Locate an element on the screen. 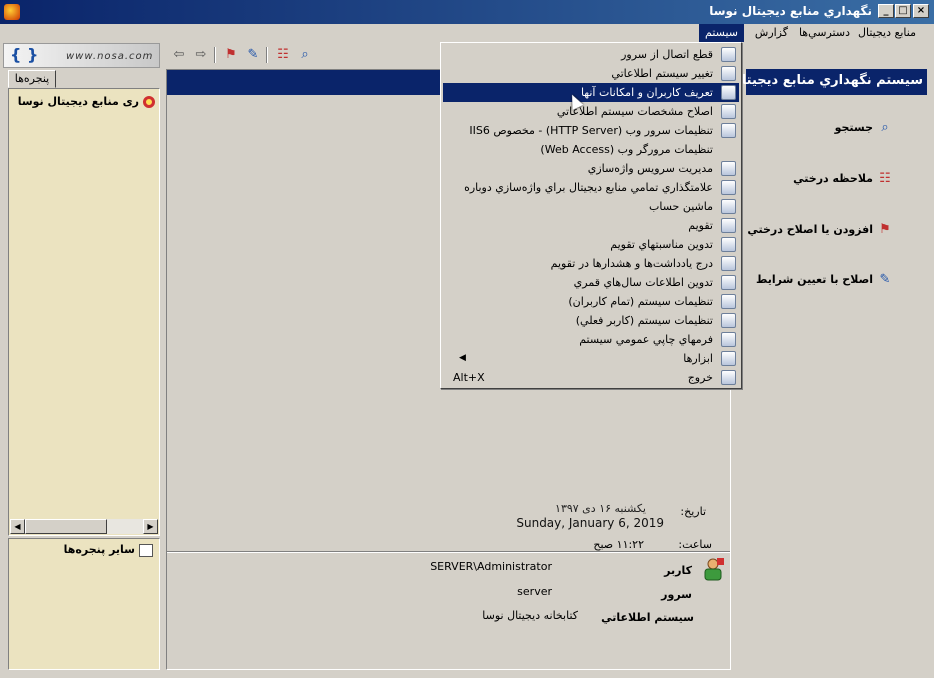 This screenshot has width=934, height=678. tree-root-item: ری منابع ديجيتال نوسا is located at coordinates (83, 103).